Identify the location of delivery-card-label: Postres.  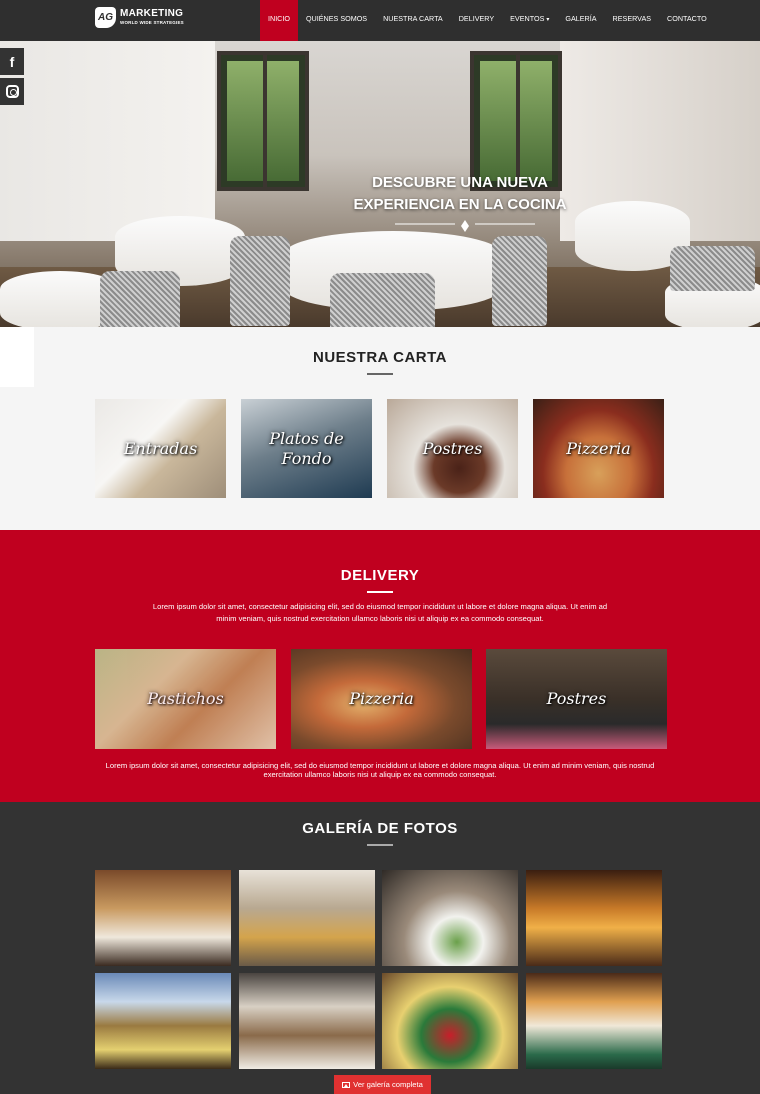
(576, 698).